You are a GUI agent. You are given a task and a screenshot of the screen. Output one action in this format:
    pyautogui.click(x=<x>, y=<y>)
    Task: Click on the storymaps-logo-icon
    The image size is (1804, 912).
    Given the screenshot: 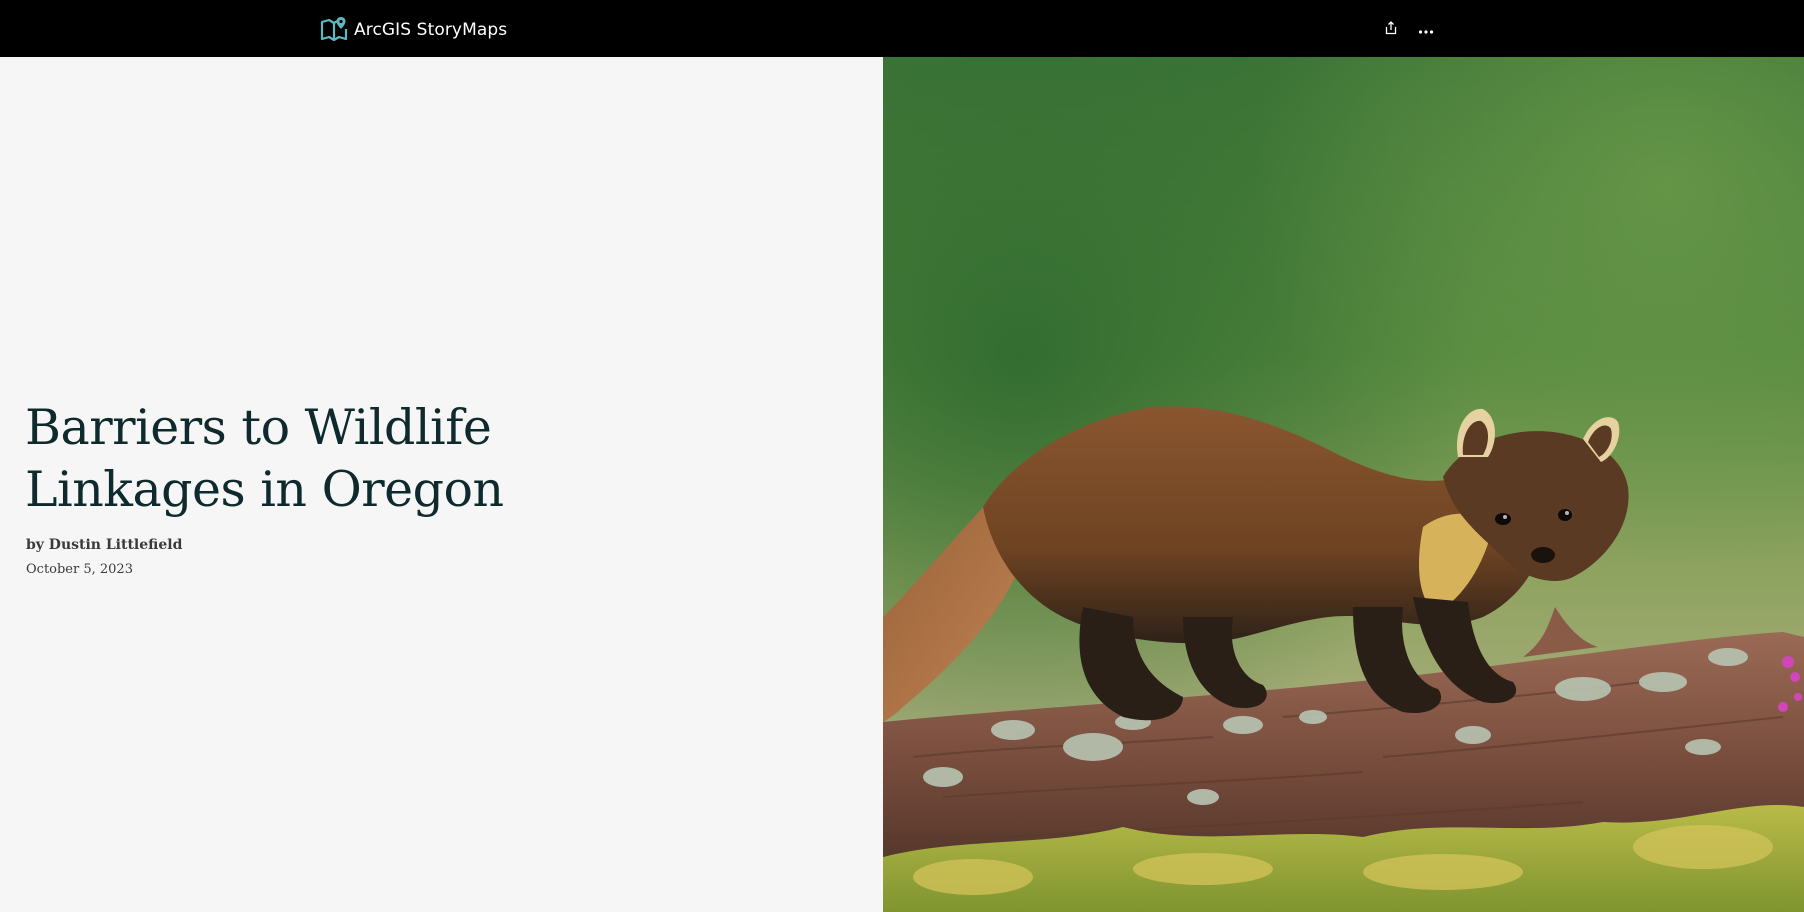 What is the action you would take?
    pyautogui.click(x=334, y=29)
    